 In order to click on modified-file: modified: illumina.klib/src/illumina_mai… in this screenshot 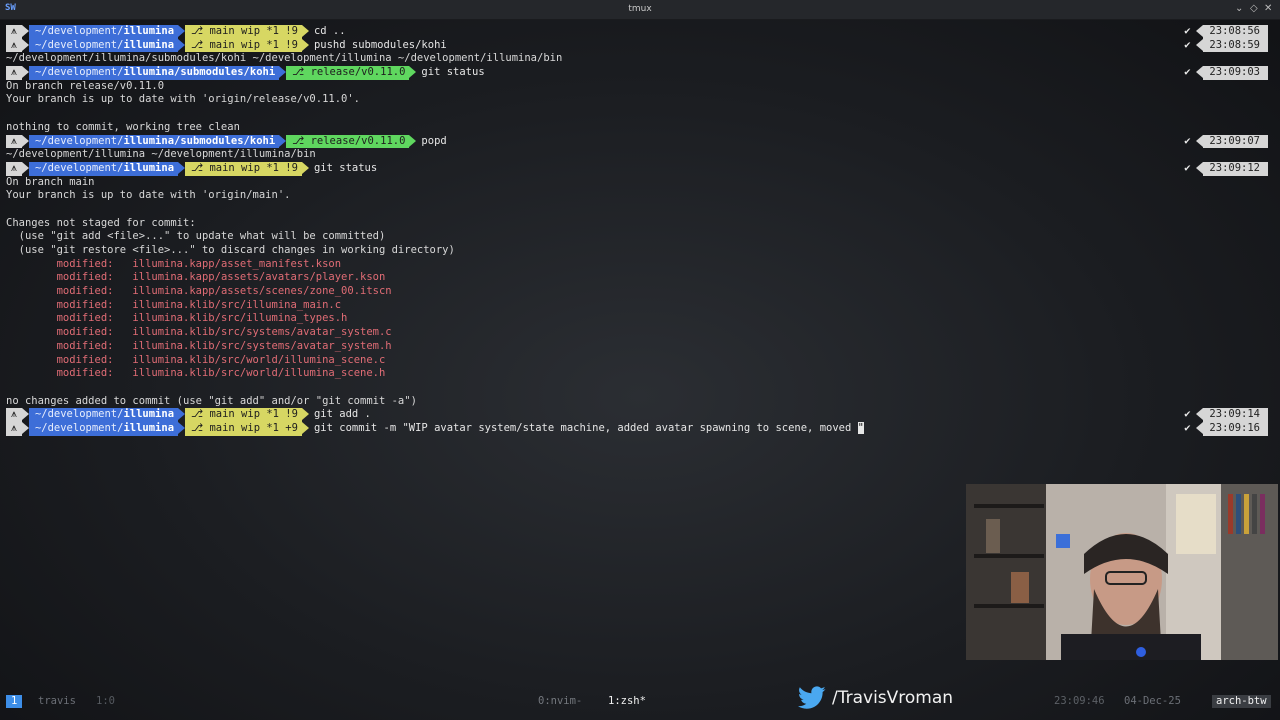, I will do `click(174, 304)`.